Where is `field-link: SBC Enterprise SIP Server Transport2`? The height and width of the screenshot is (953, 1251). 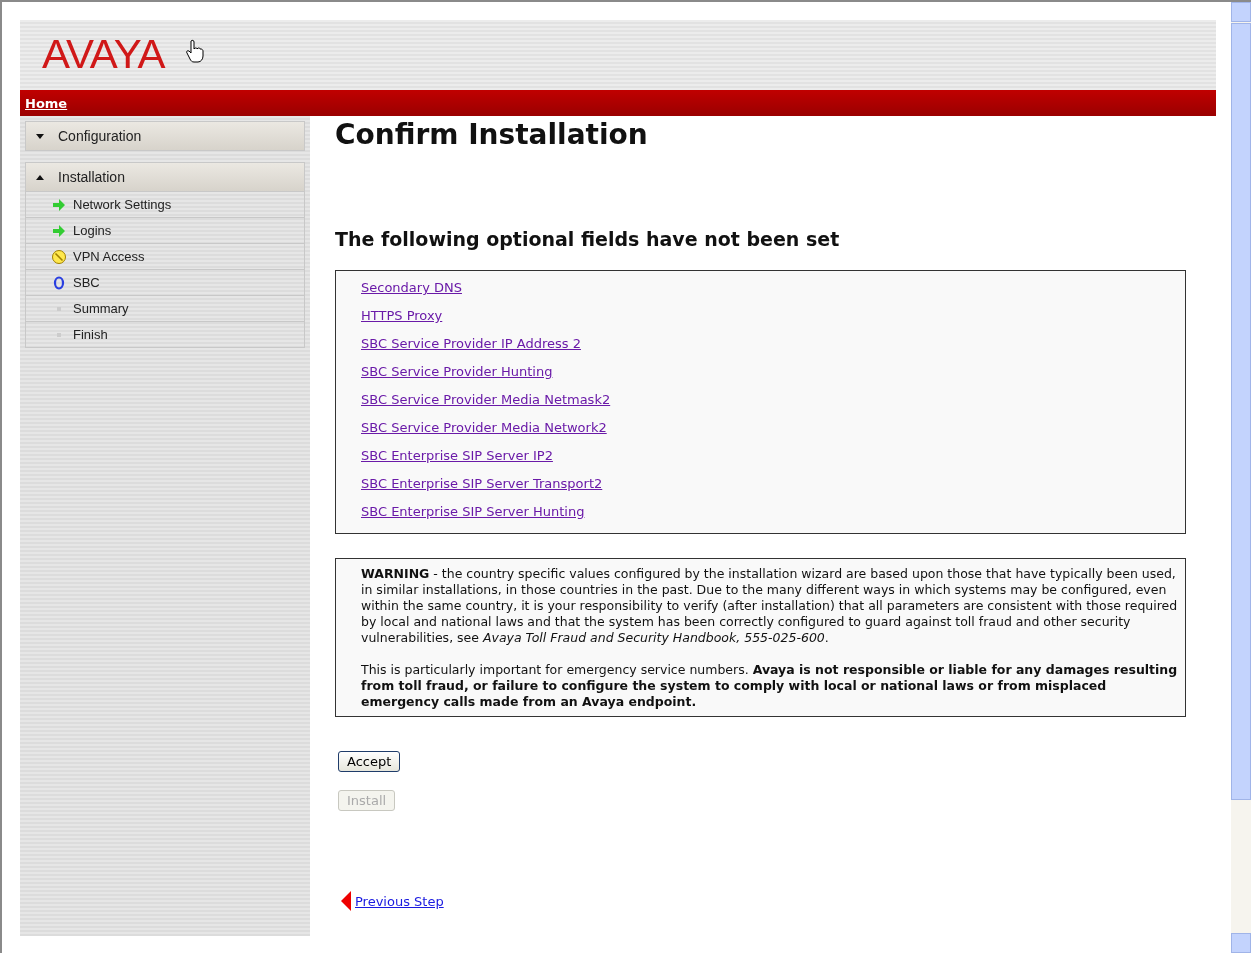 field-link: SBC Enterprise SIP Server Transport2 is located at coordinates (482, 483).